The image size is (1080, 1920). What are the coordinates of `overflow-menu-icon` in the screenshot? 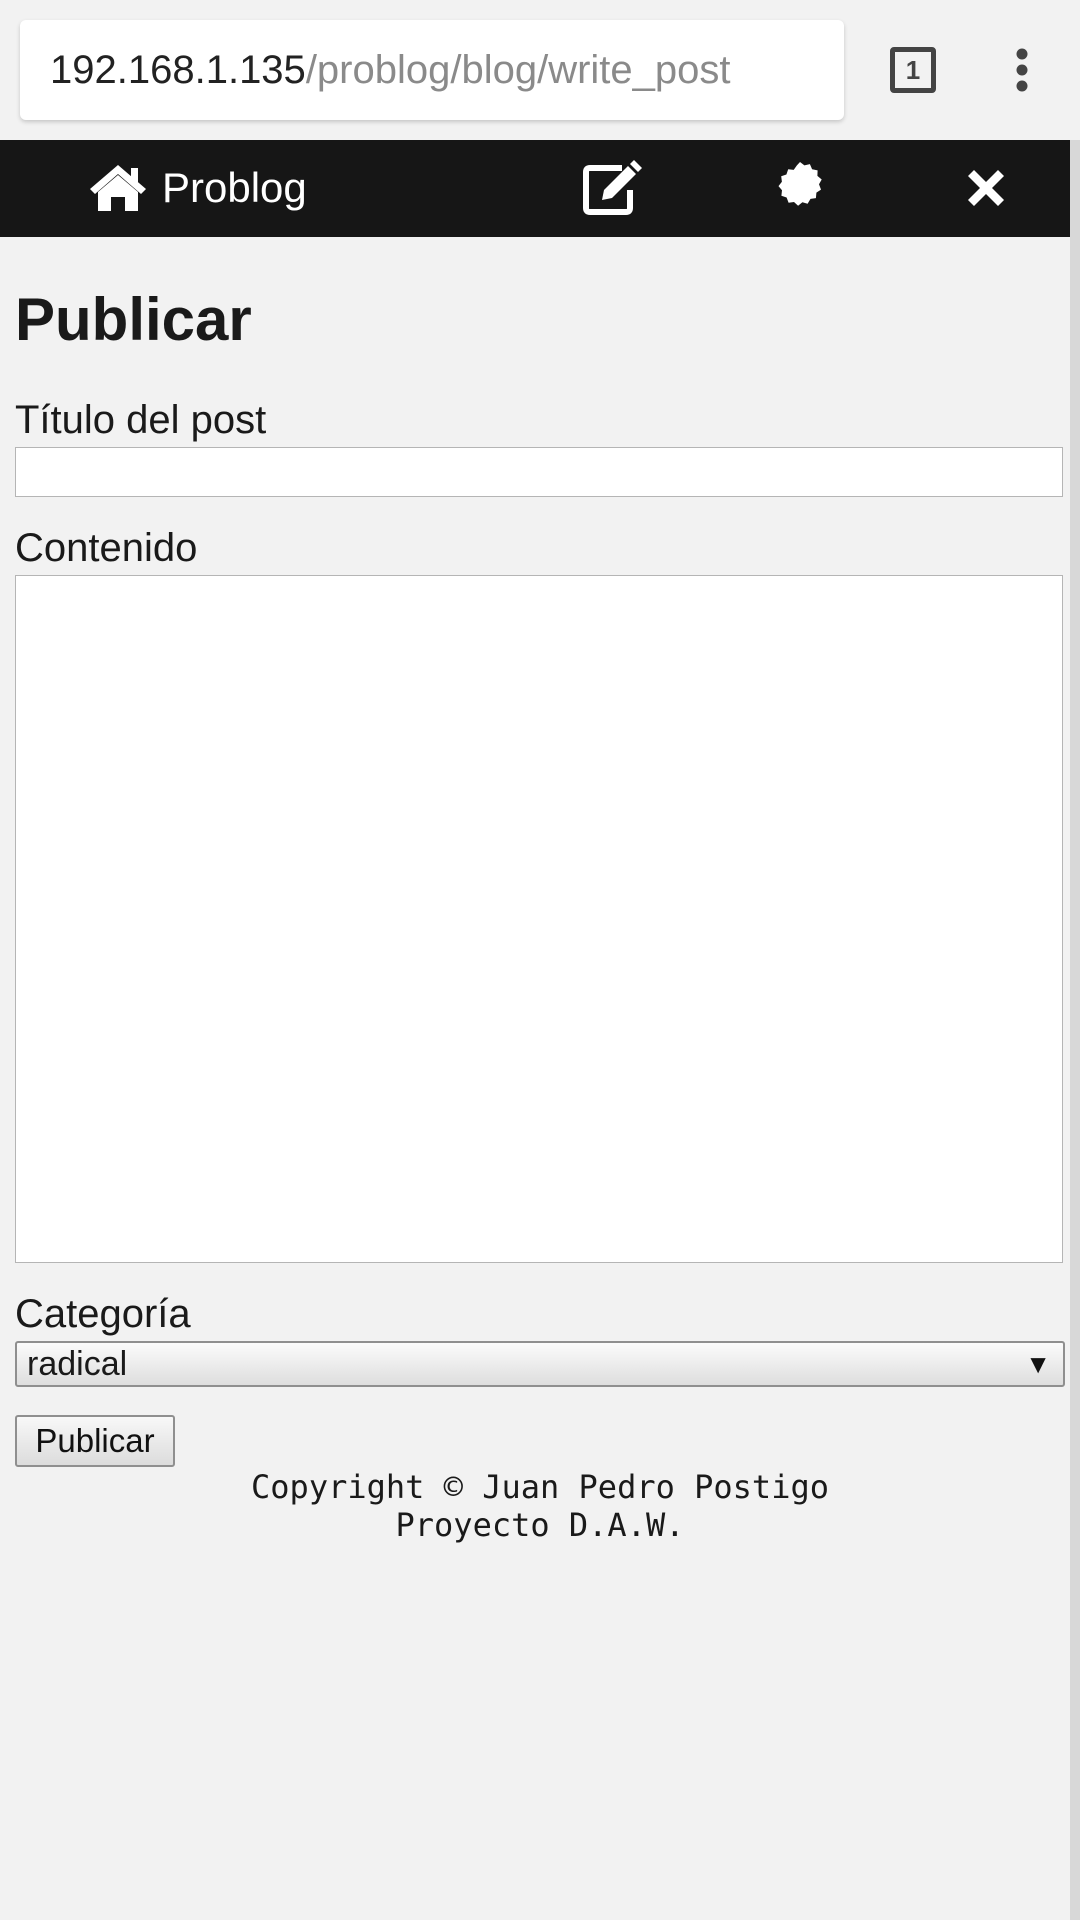 It's located at (1022, 70).